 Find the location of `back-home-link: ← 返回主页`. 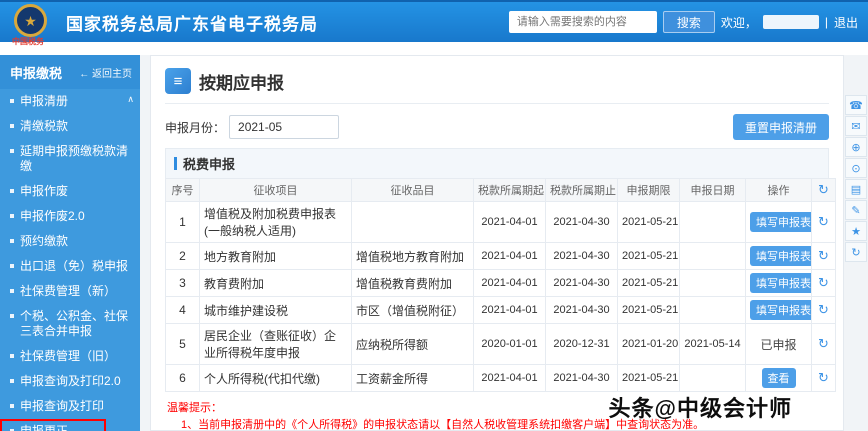

back-home-link: ← 返回主页 is located at coordinates (105, 72).